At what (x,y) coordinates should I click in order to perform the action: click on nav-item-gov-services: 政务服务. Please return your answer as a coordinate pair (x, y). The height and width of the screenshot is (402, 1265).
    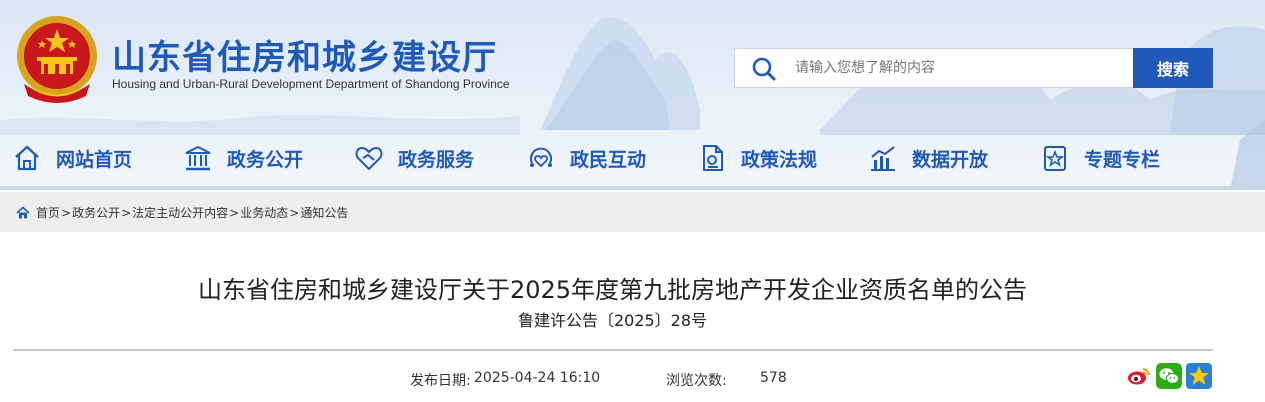
    Looking at the image, I should click on (414, 158).